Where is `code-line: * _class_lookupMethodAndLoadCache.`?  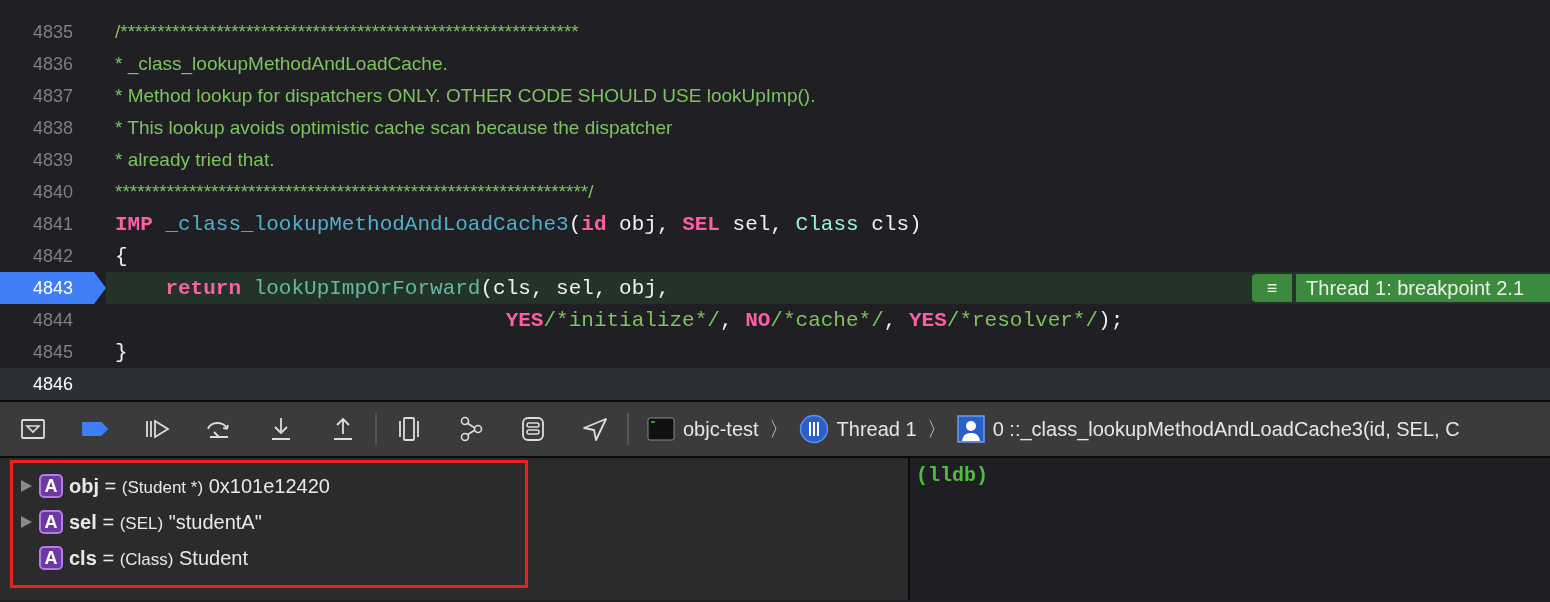
code-line: * _class_lookupMethodAndLoadCache. is located at coordinates (281, 64).